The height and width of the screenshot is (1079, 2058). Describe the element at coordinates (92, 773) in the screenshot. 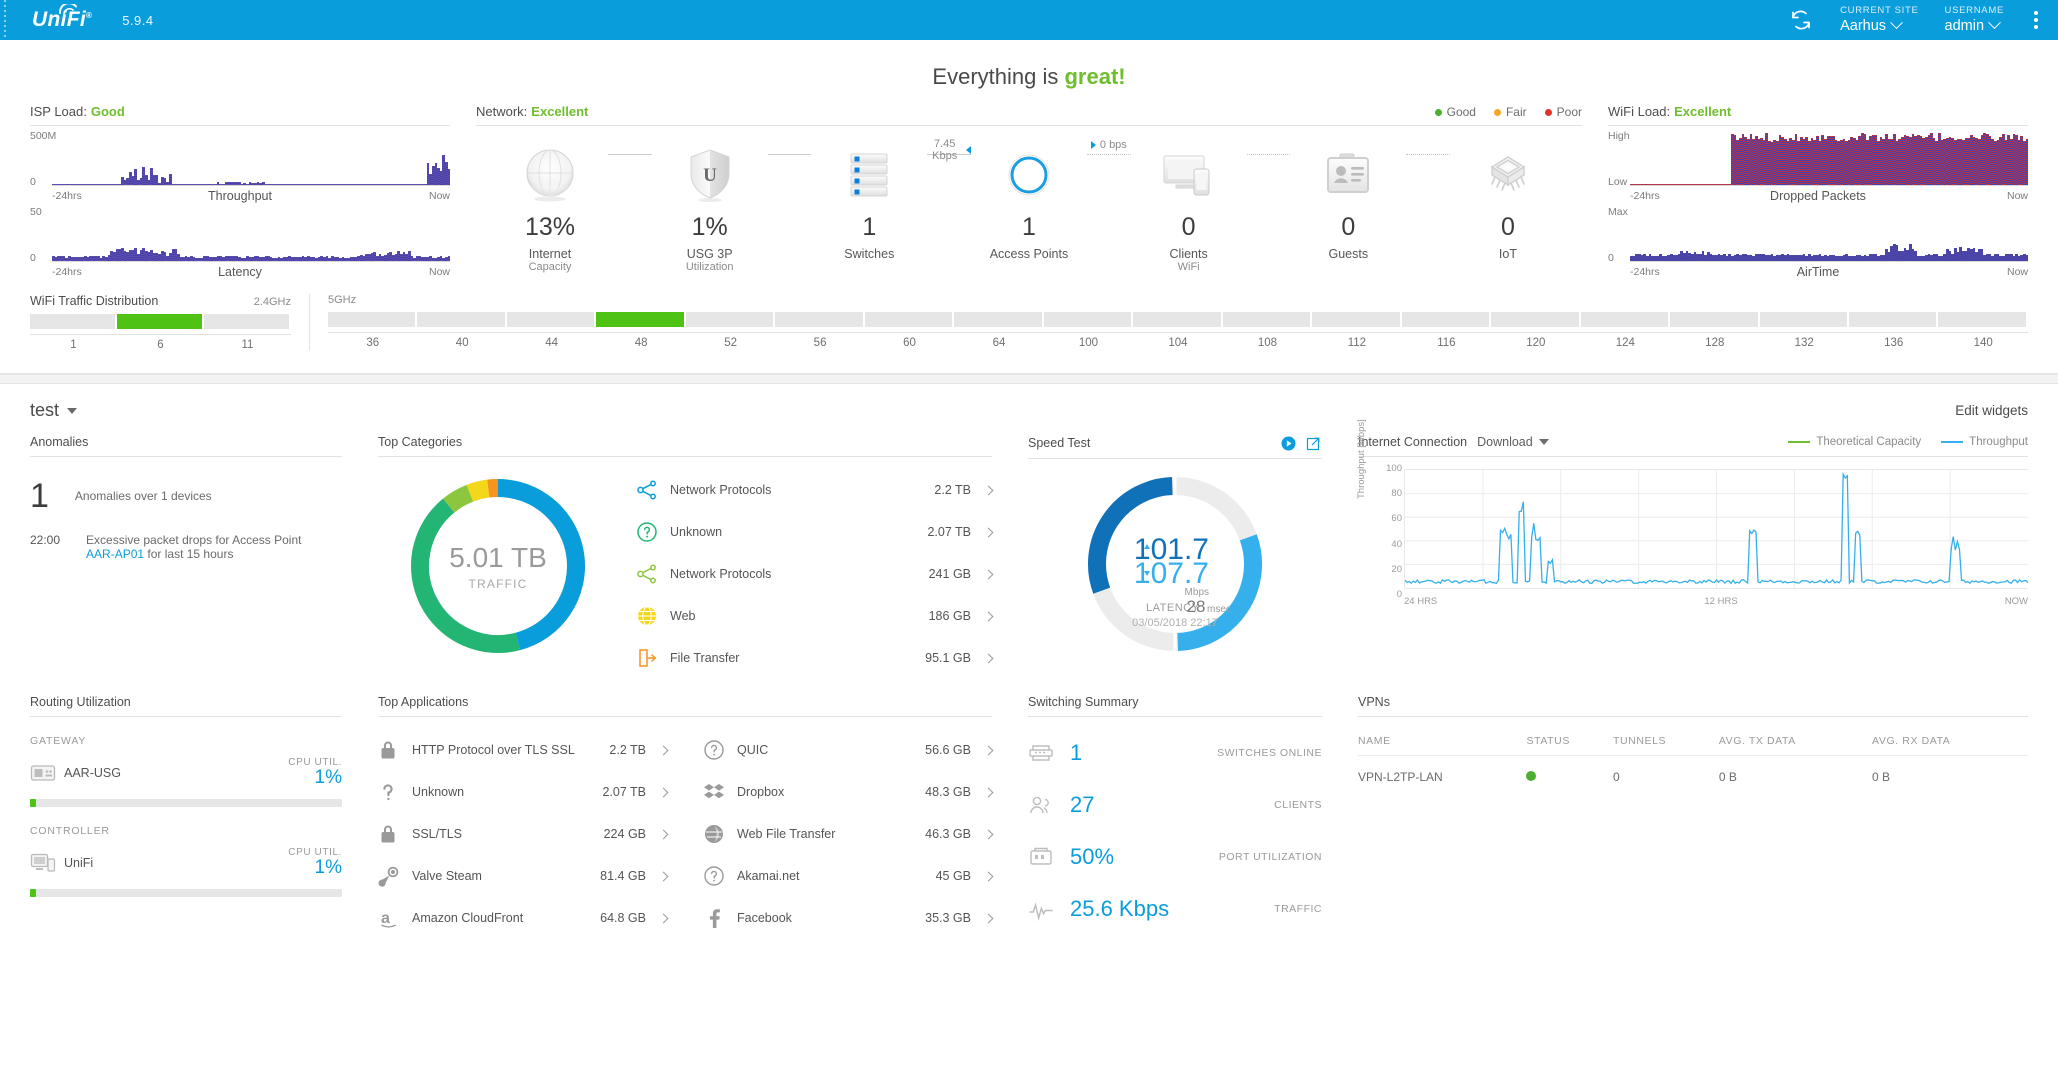

I see `gateway-device-name: AAR-USG` at that location.